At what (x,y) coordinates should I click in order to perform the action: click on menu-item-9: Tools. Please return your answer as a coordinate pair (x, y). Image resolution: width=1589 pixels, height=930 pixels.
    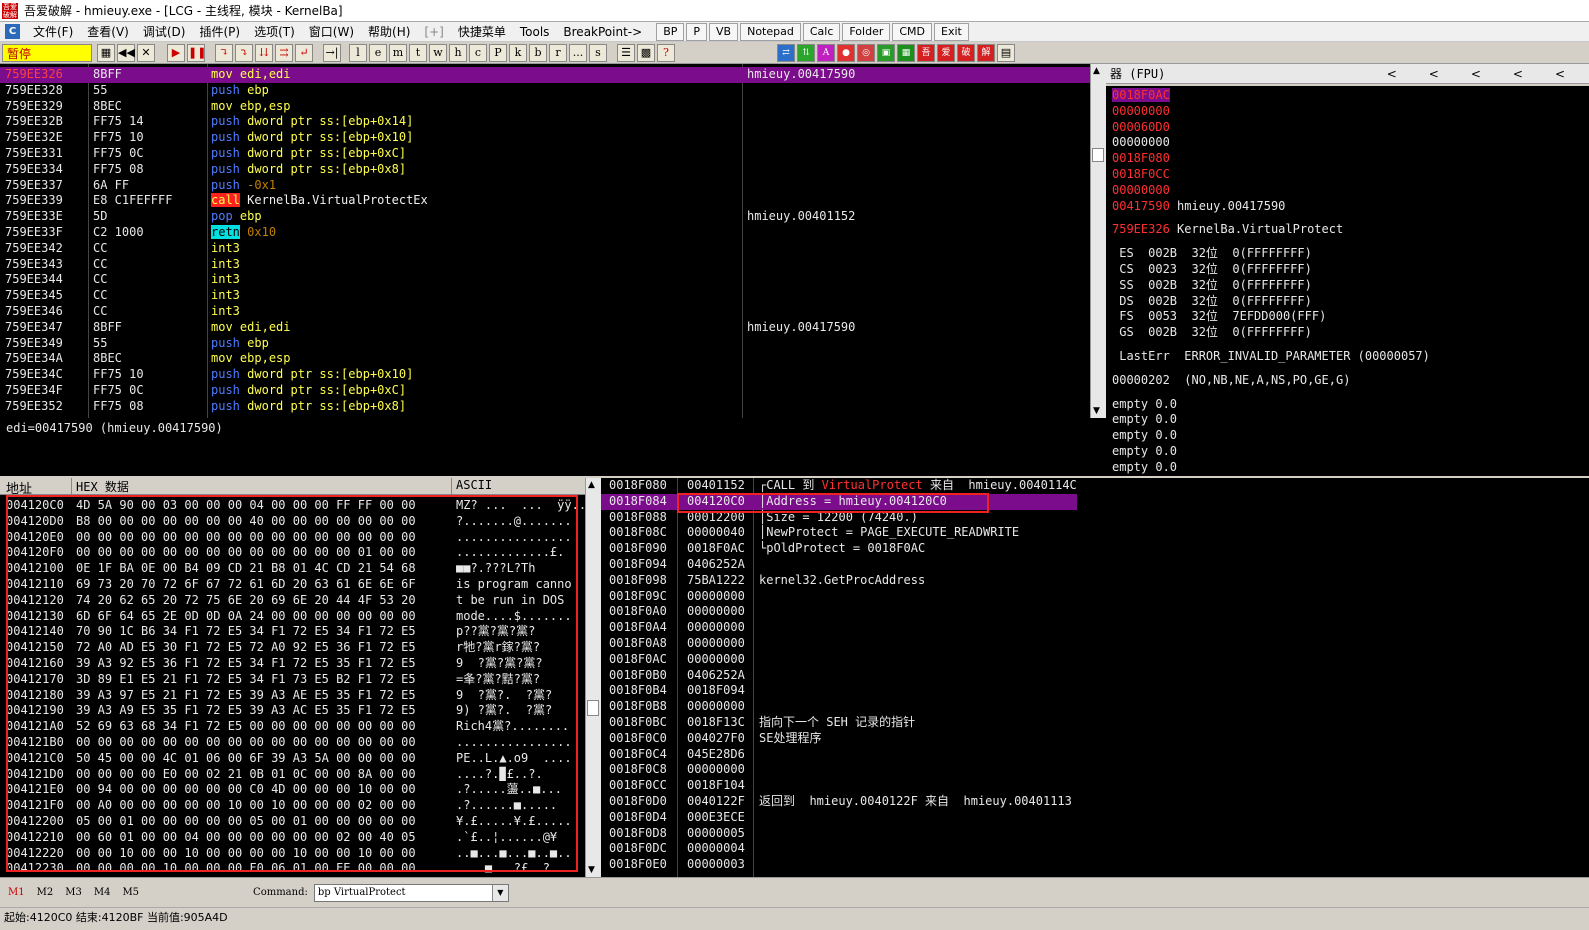
    Looking at the image, I should click on (535, 32).